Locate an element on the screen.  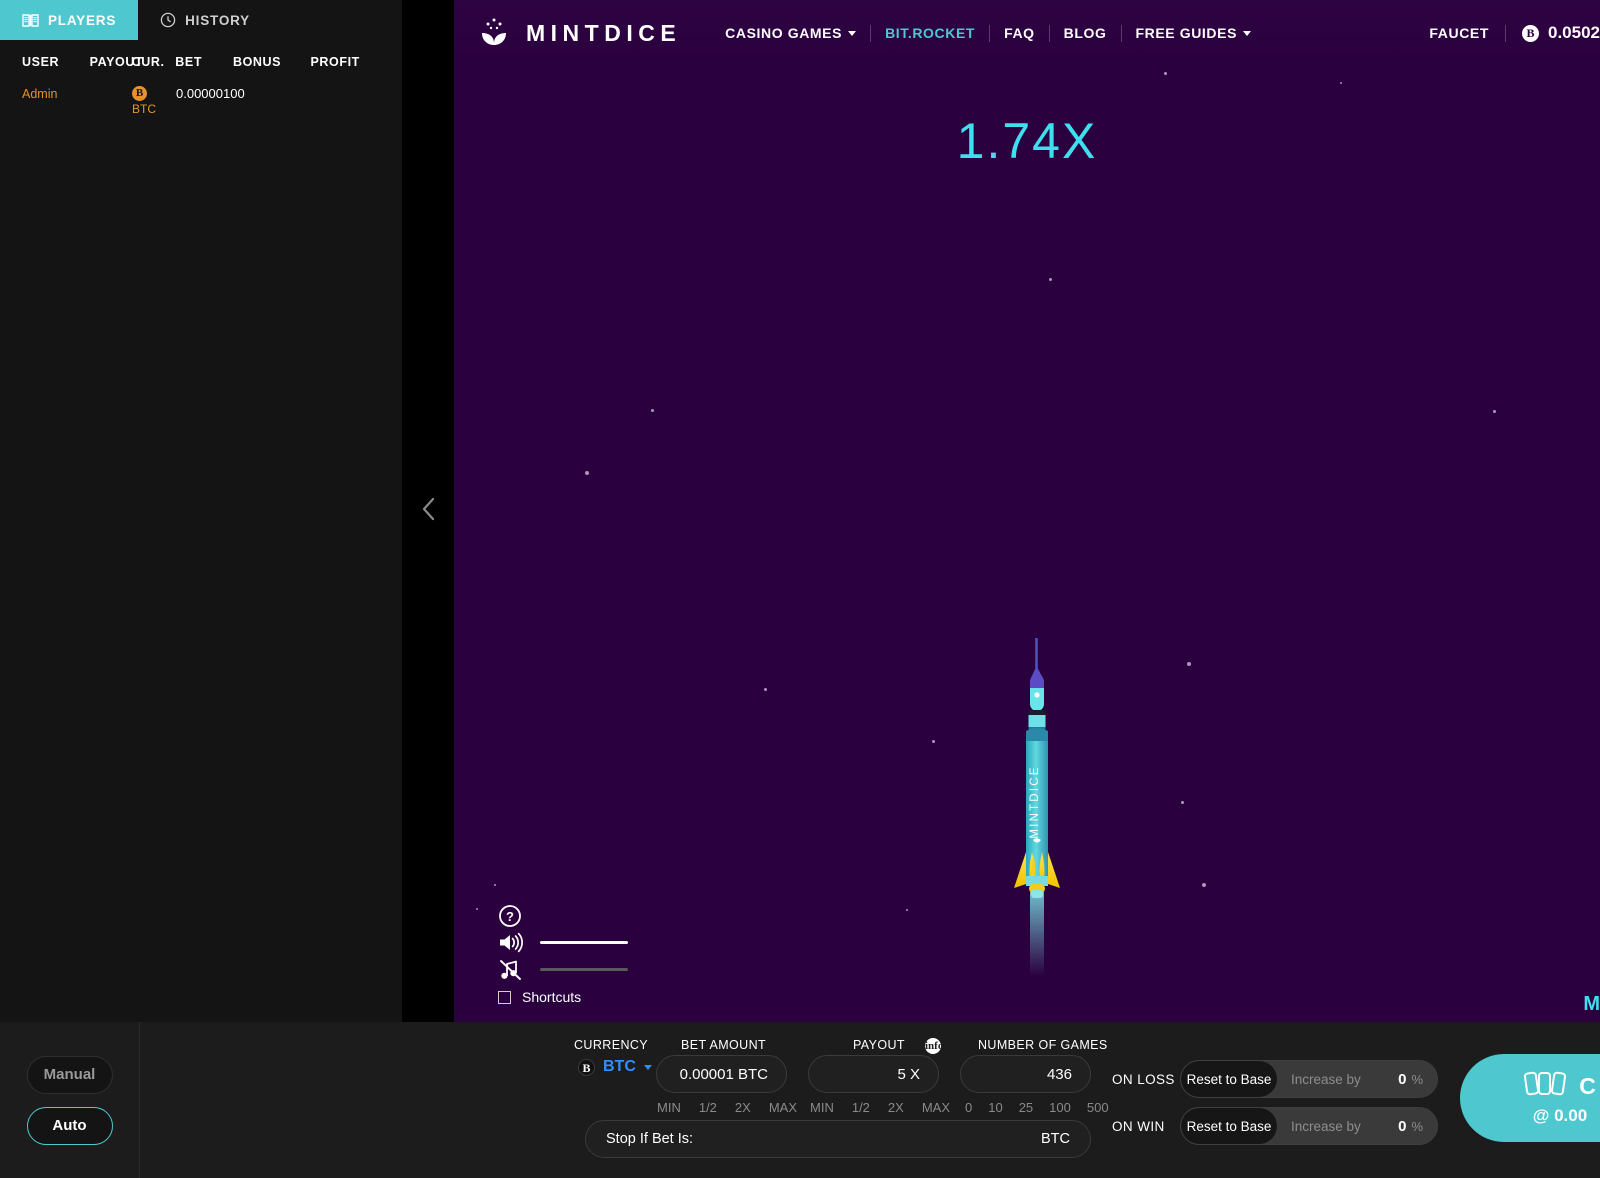
sidebar-tabs: PLAYERS HISTORY is located at coordinates (201, 20).